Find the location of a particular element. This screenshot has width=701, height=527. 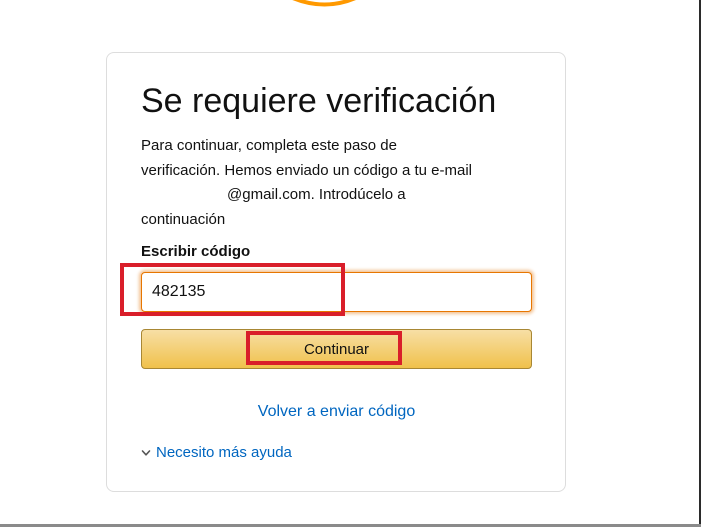

continue-button: Continuar is located at coordinates (336, 349).